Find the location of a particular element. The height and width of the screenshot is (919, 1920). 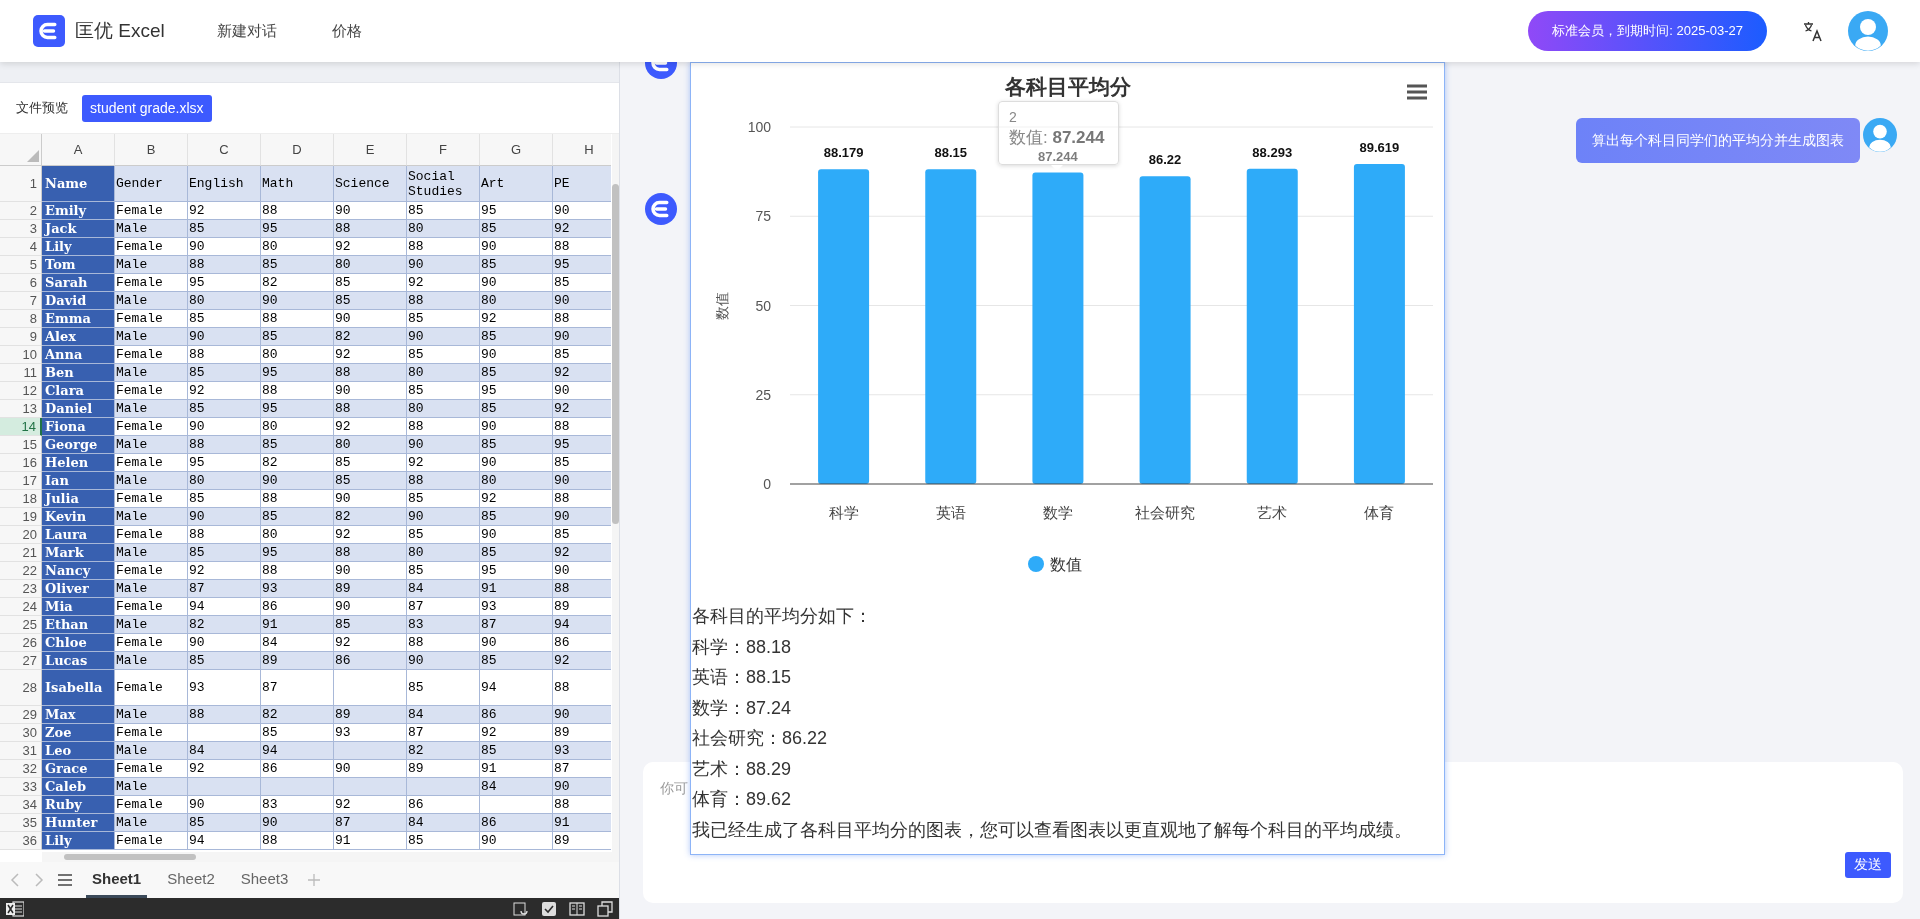

save-icon is located at coordinates (549, 908).